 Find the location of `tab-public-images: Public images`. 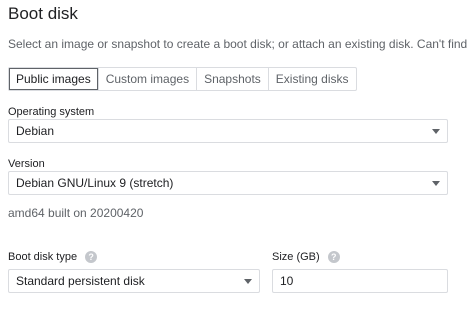

tab-public-images: Public images is located at coordinates (53, 79).